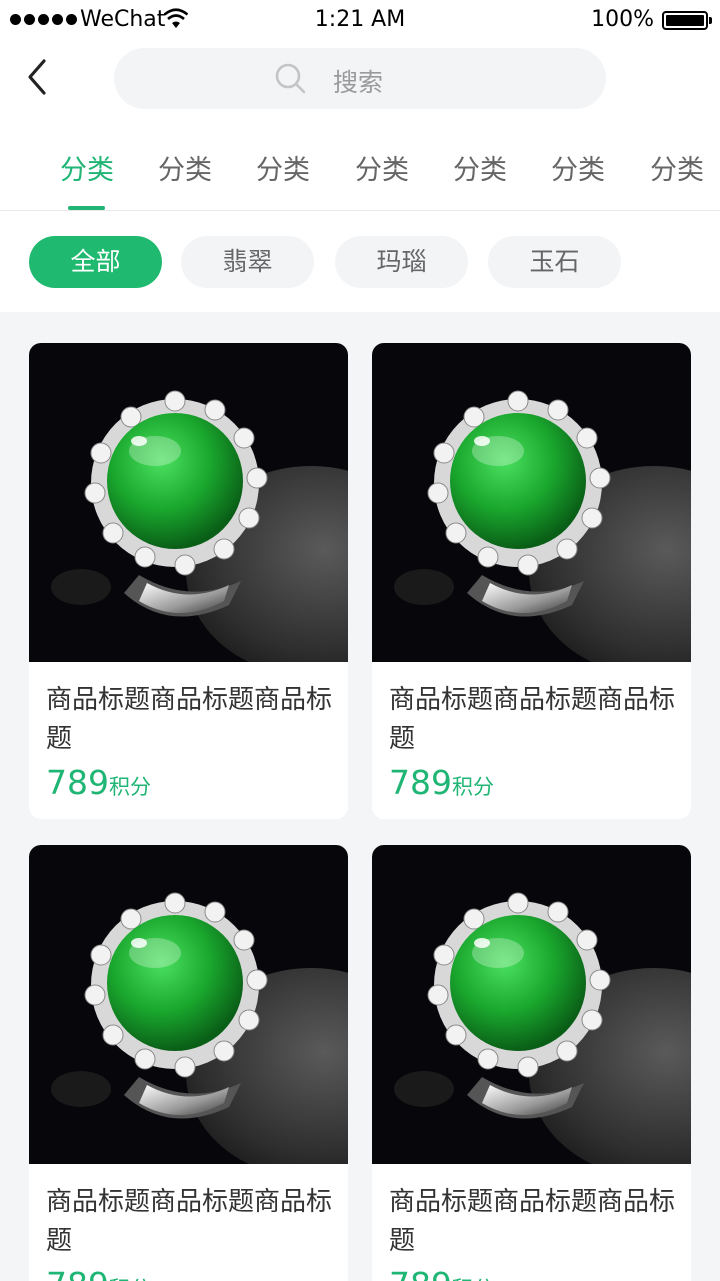 The height and width of the screenshot is (1281, 720). What do you see at coordinates (677, 167) in the screenshot?
I see `tab-category-7: 分类` at bounding box center [677, 167].